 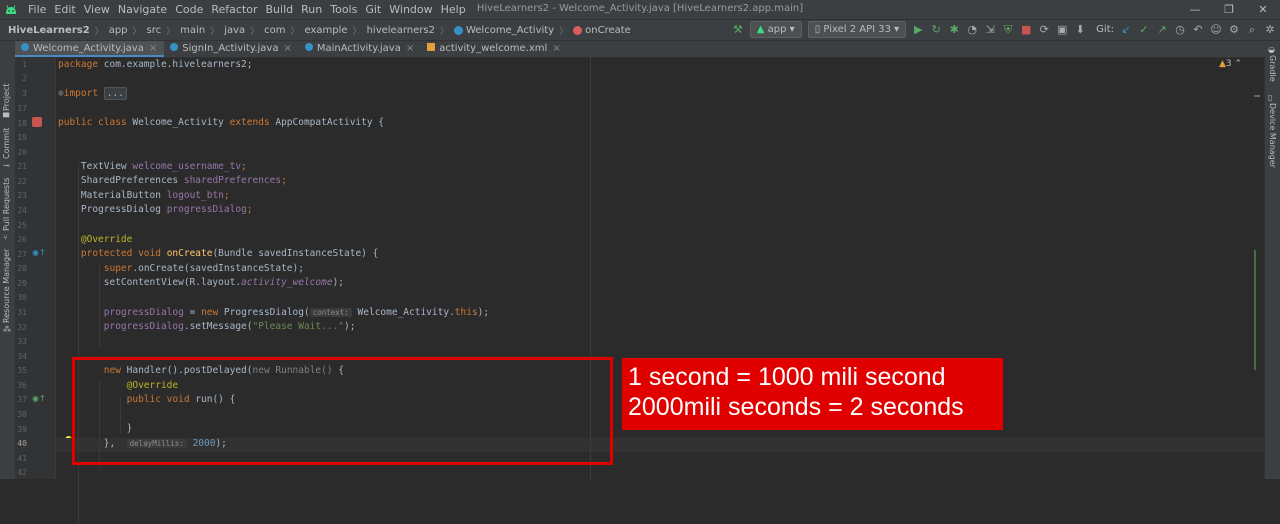 What do you see at coordinates (22, 181) in the screenshot?
I see `line-number: 22` at bounding box center [22, 181].